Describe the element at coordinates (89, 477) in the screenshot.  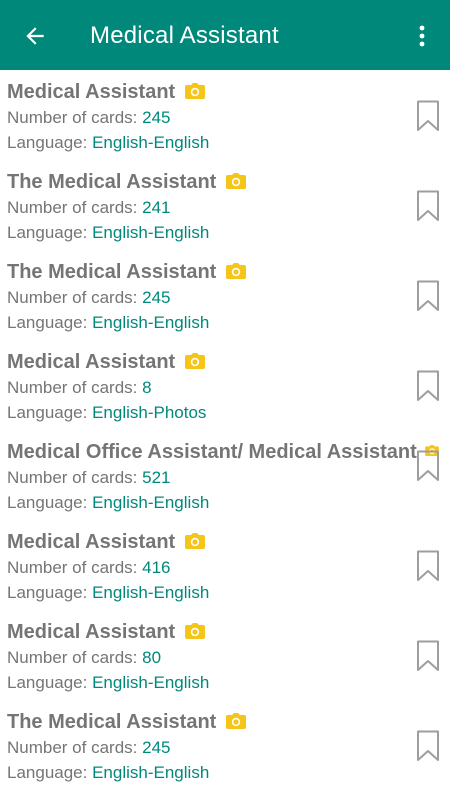
I see `card-count: Number of cards: 521` at that location.